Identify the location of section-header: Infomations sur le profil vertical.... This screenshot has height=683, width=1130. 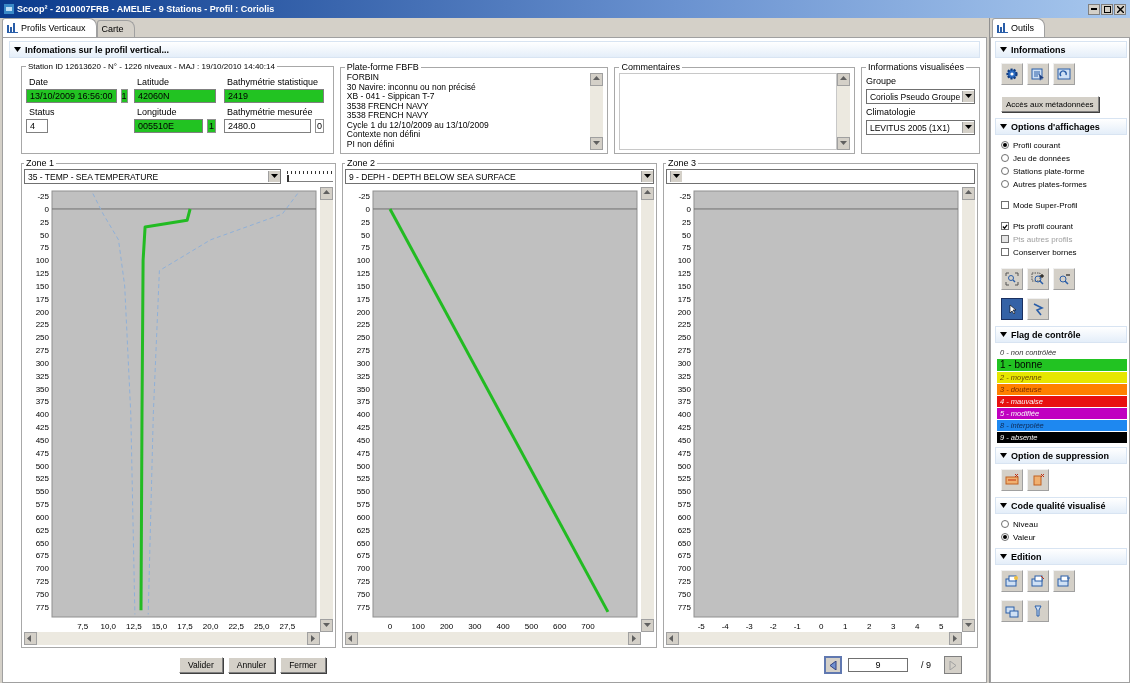
(494, 49).